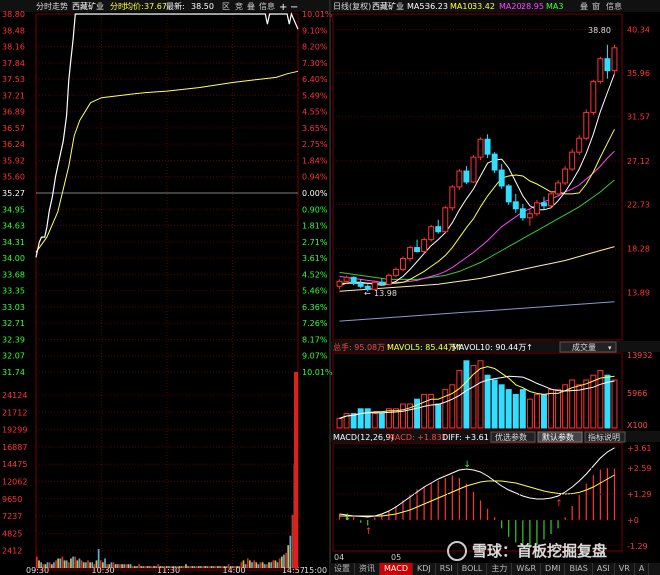  What do you see at coordinates (88, 6) in the screenshot?
I see `intraday-stock-name: 西藏矿业` at bounding box center [88, 6].